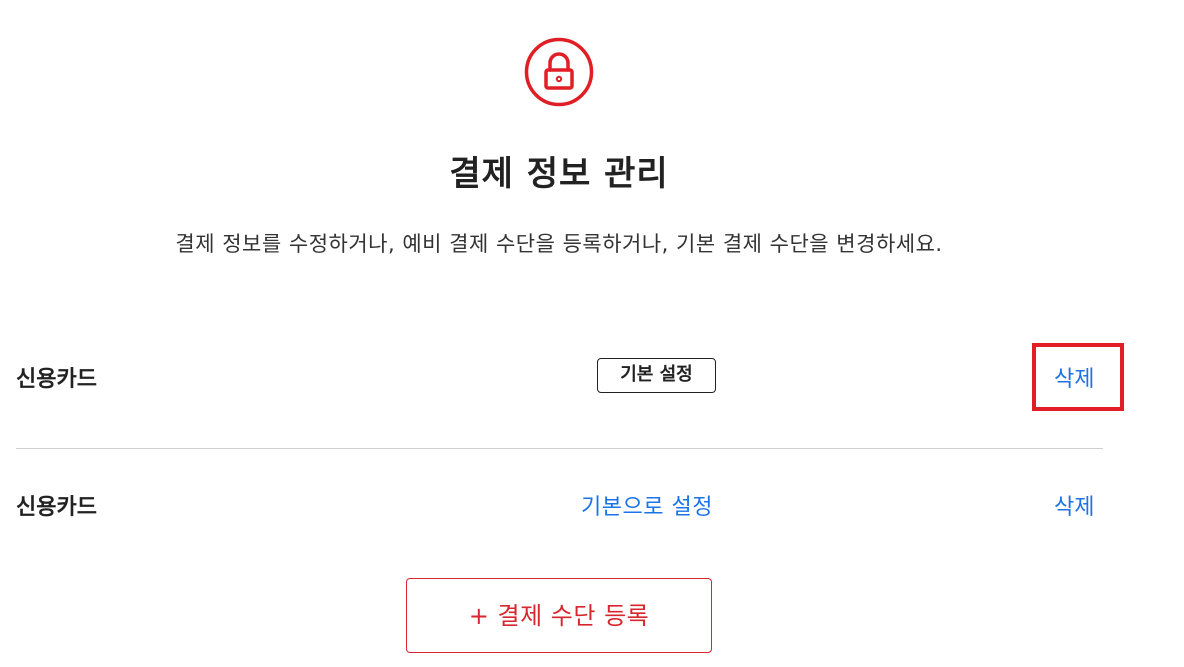 The height and width of the screenshot is (667, 1184). I want to click on lock-icon, so click(559, 72).